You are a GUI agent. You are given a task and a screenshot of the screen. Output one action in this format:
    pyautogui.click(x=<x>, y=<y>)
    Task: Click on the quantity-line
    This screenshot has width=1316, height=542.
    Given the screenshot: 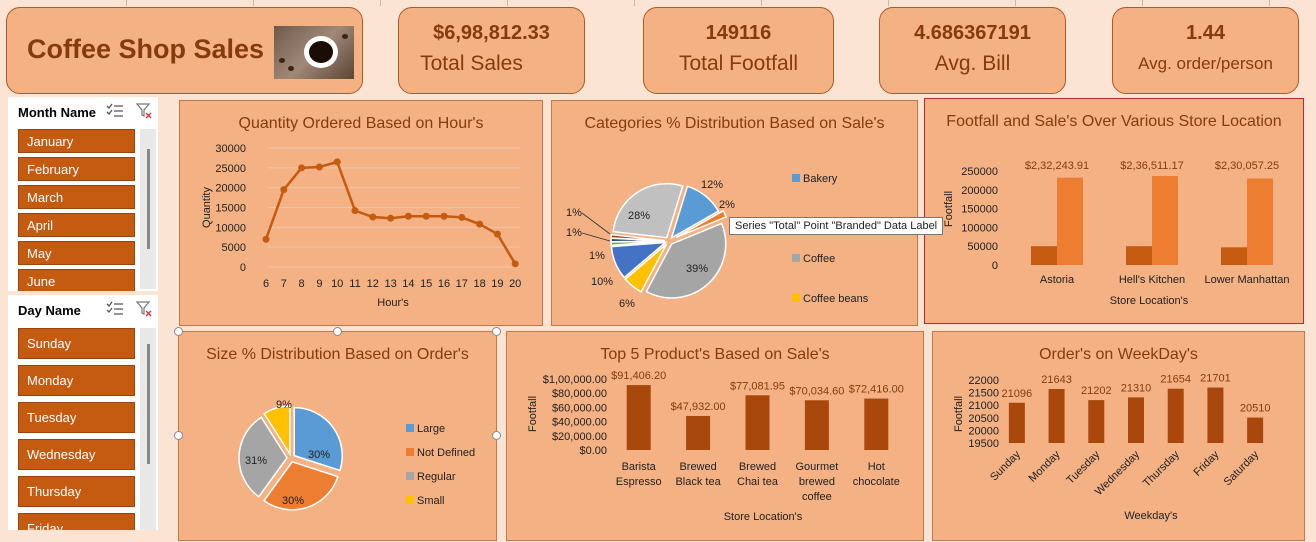 What is the action you would take?
    pyautogui.click(x=390, y=212)
    